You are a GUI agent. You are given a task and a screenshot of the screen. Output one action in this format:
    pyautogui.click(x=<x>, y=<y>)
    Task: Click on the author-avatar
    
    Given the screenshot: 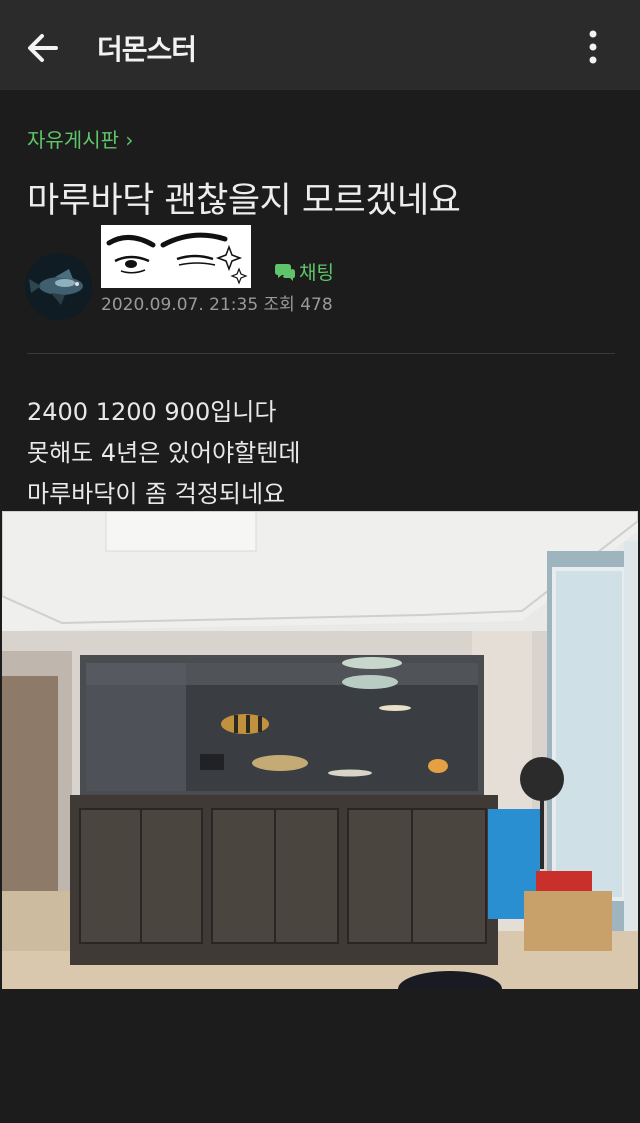 What is the action you would take?
    pyautogui.click(x=58, y=286)
    